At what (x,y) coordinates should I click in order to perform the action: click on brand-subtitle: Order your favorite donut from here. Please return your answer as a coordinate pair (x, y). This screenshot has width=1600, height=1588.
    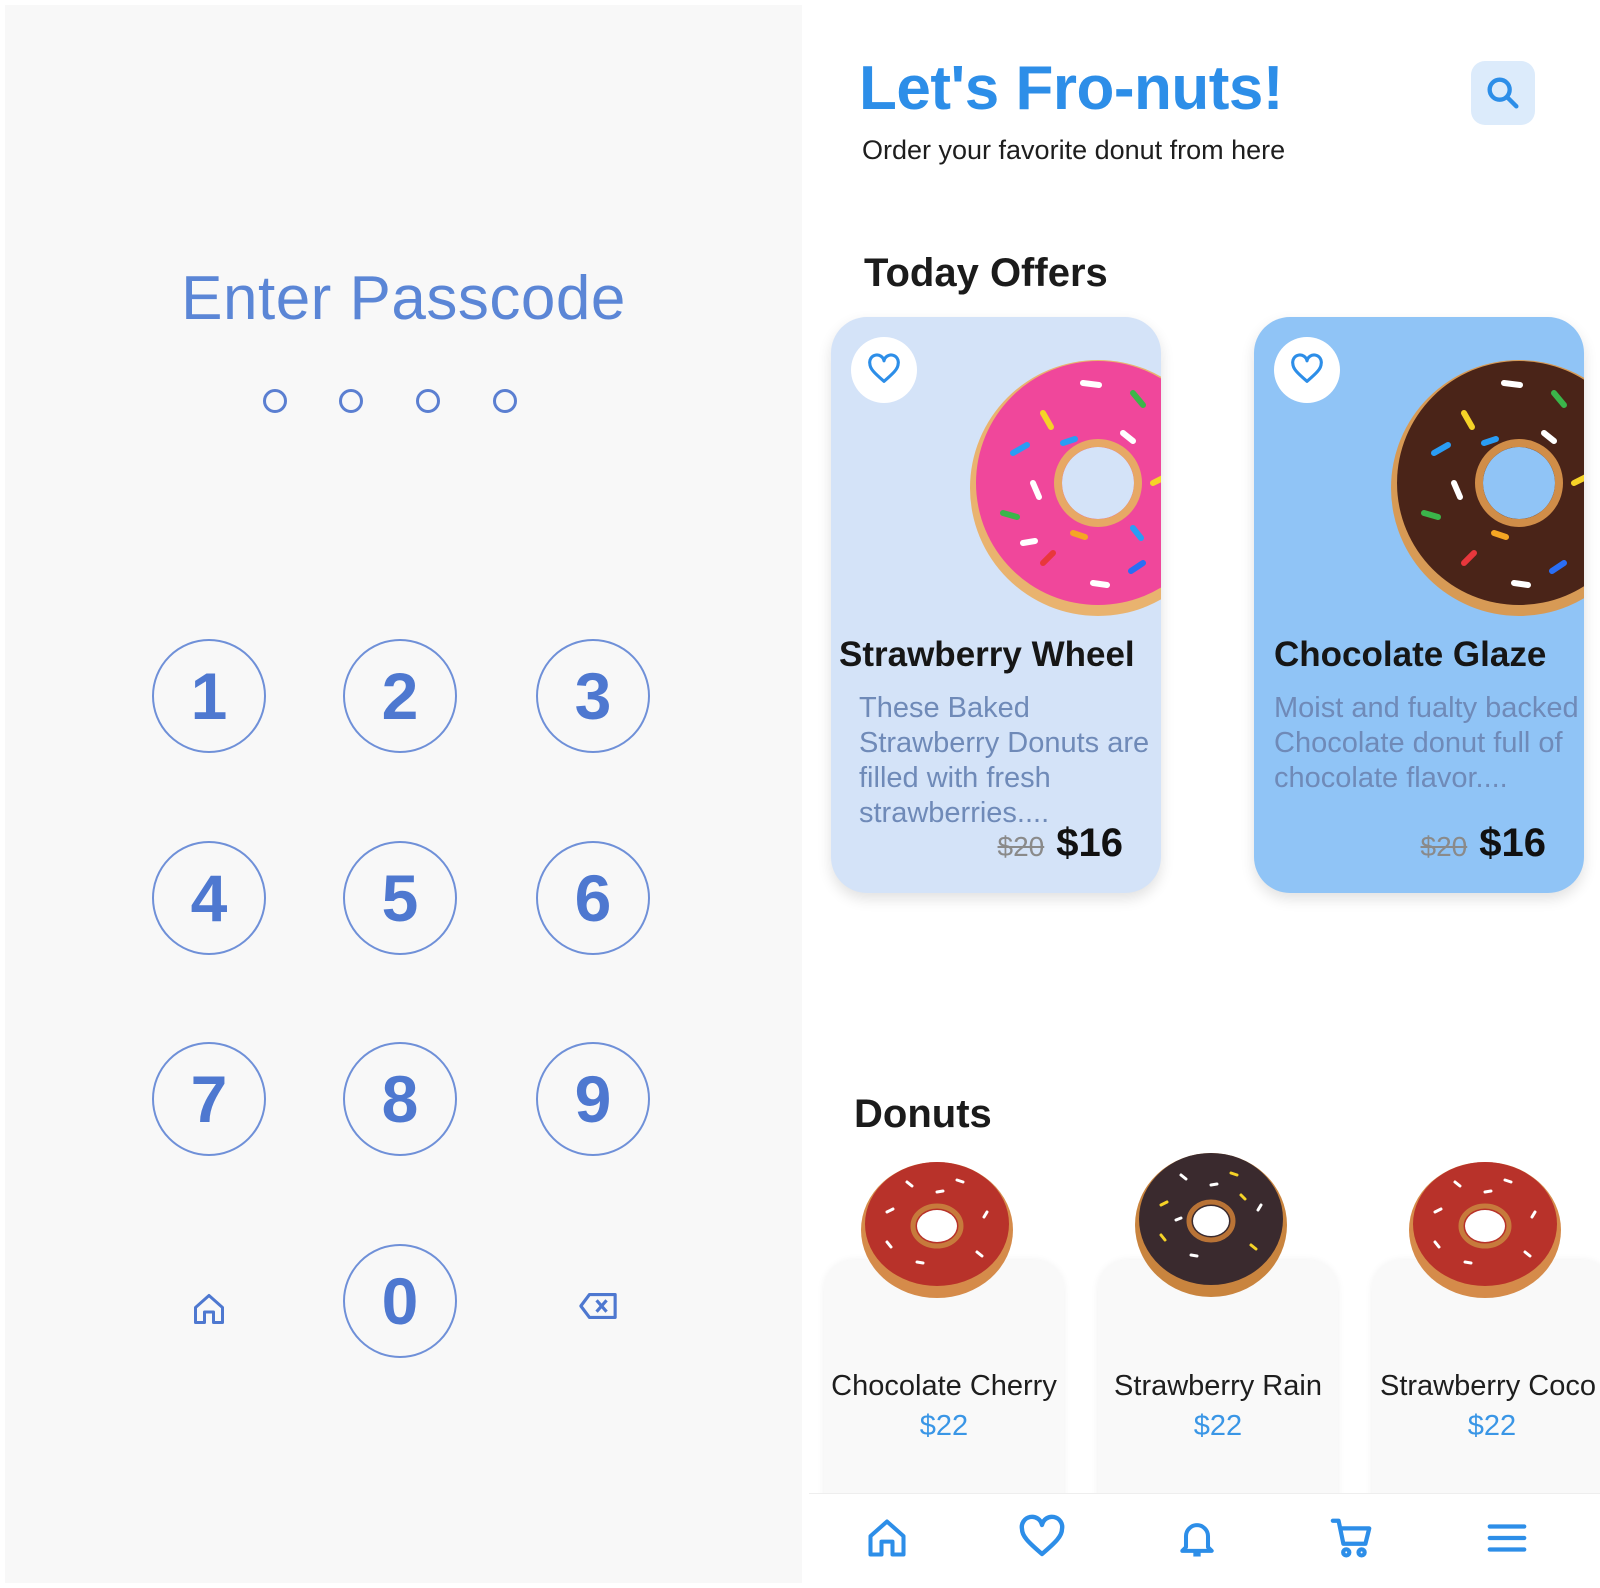
    Looking at the image, I should click on (1074, 150).